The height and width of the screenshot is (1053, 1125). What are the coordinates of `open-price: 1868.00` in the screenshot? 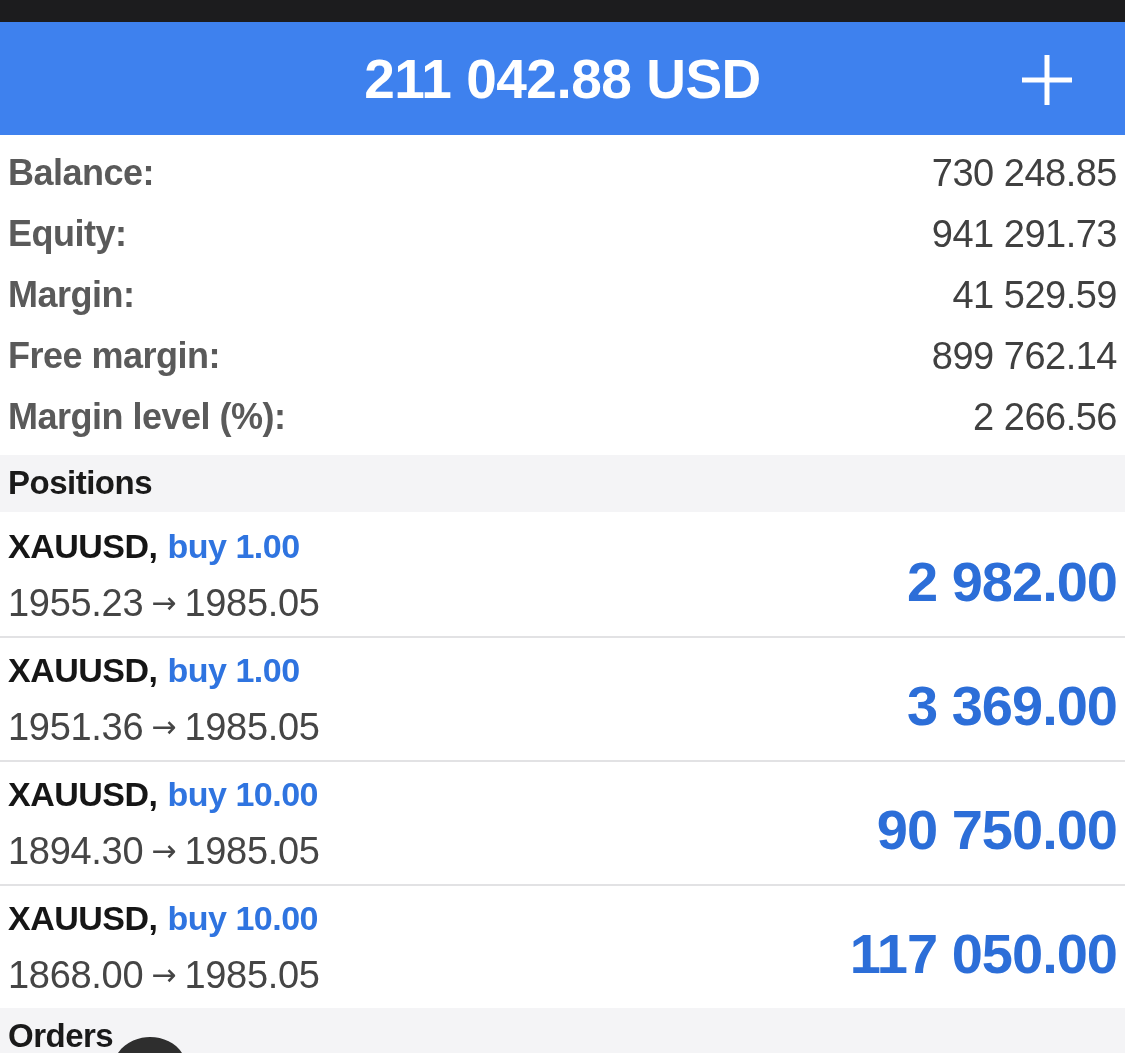 It's located at (76, 975).